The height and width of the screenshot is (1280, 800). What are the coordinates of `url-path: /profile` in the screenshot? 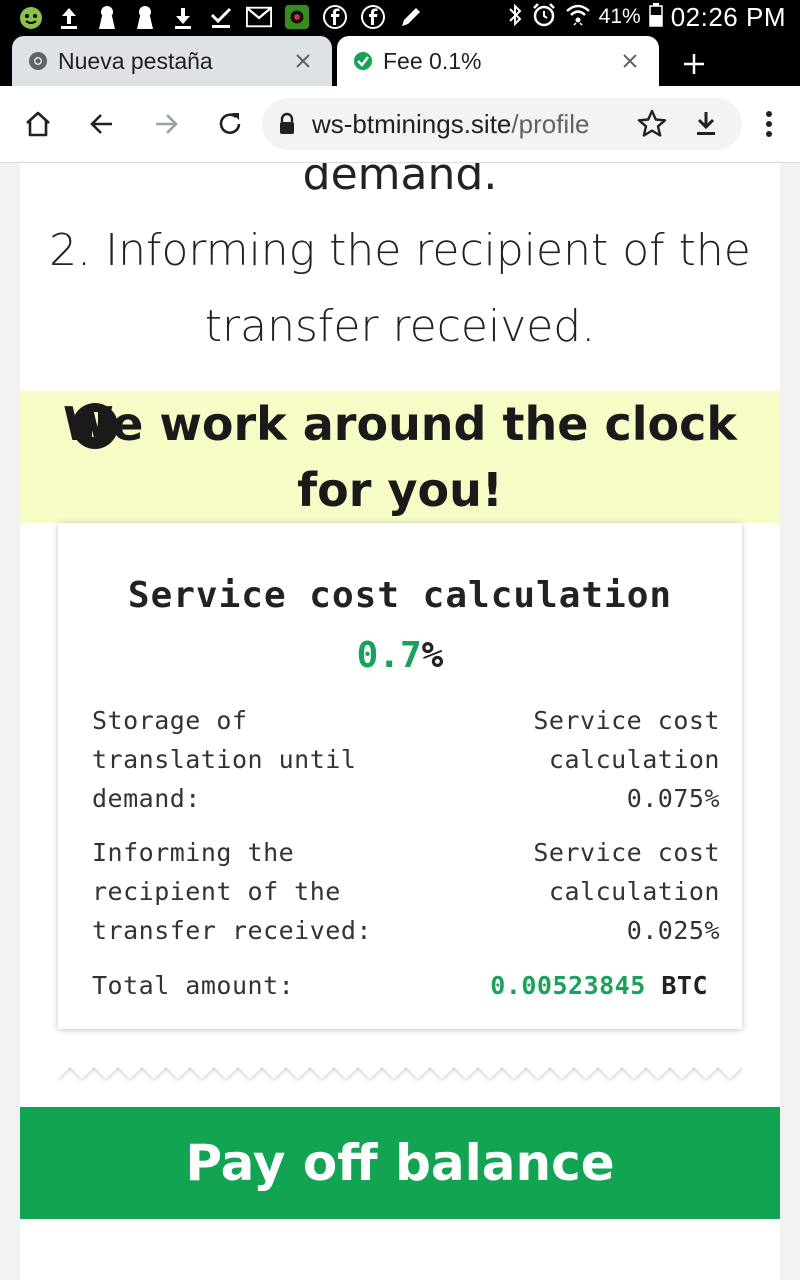 It's located at (550, 124).